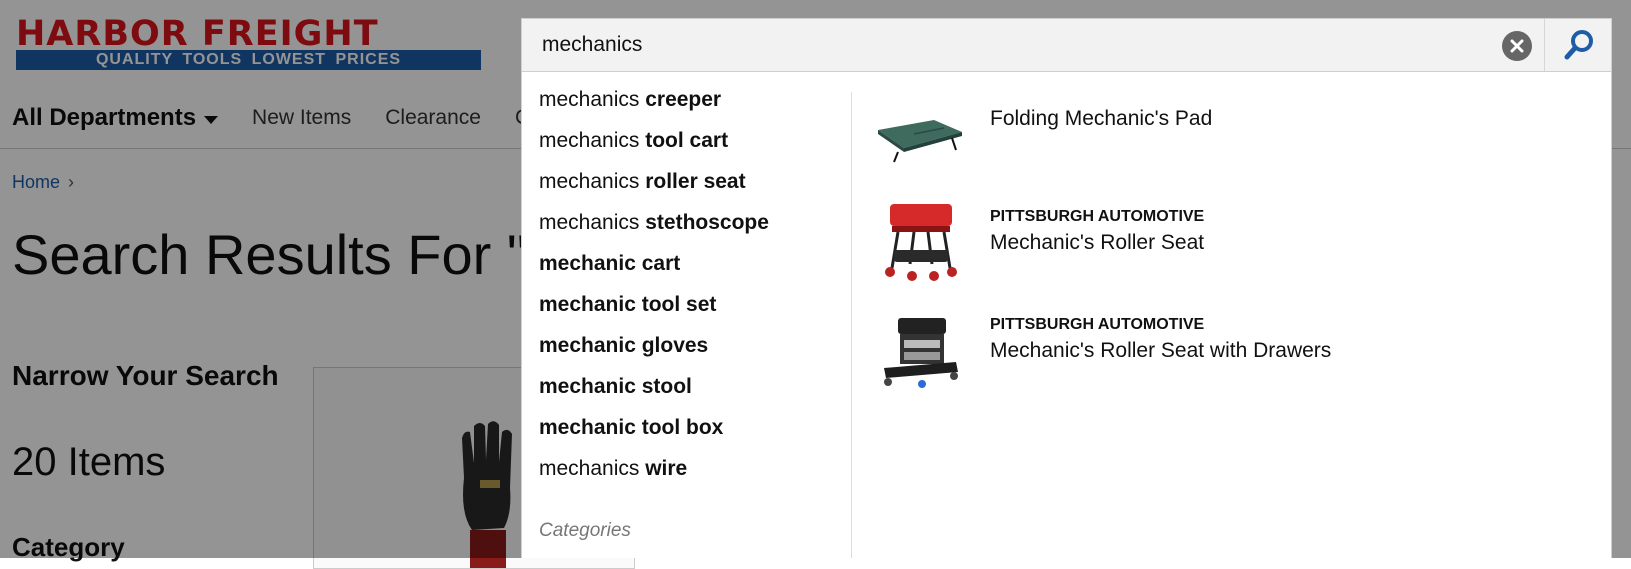 This screenshot has height=569, width=1631. What do you see at coordinates (687, 140) in the screenshot?
I see `suggestion-term: tool cart` at bounding box center [687, 140].